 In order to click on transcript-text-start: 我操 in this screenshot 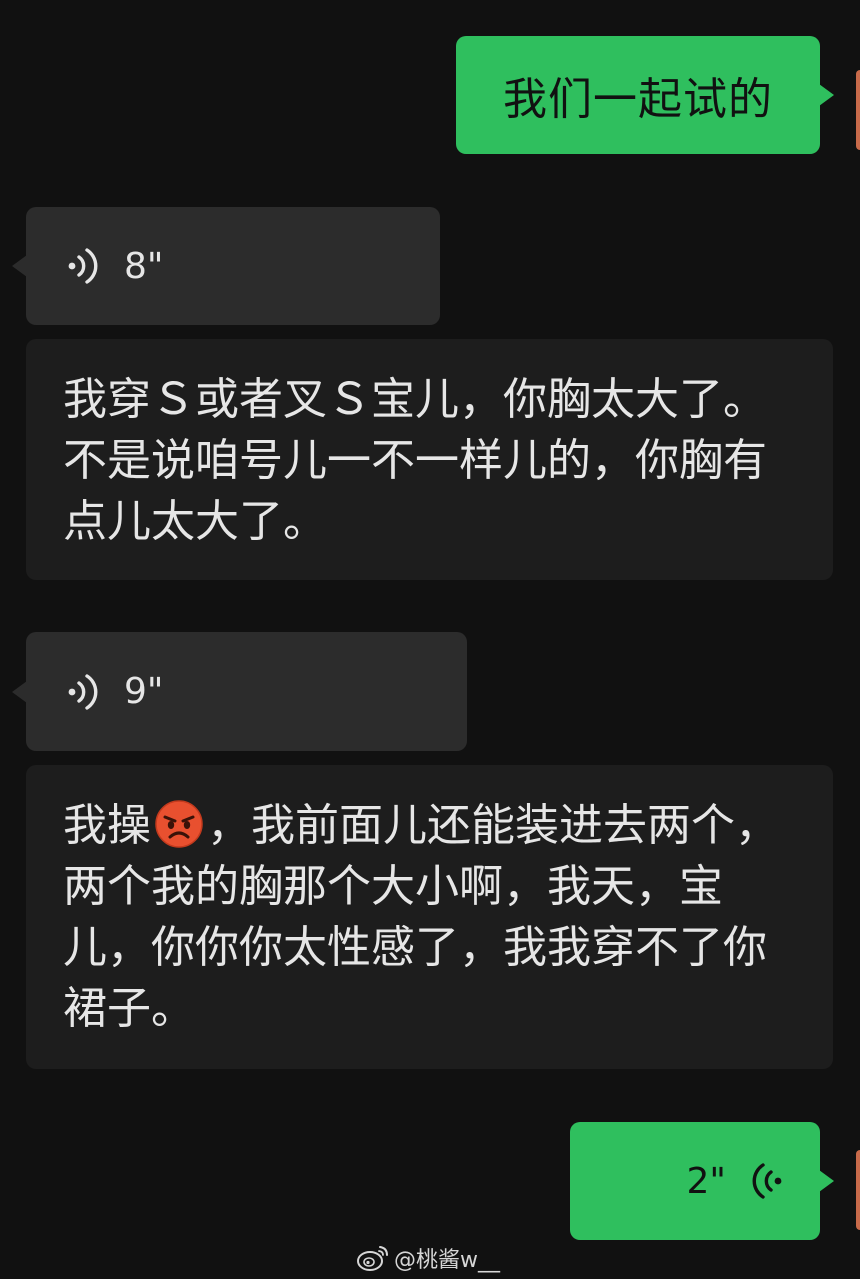, I will do `click(107, 825)`.